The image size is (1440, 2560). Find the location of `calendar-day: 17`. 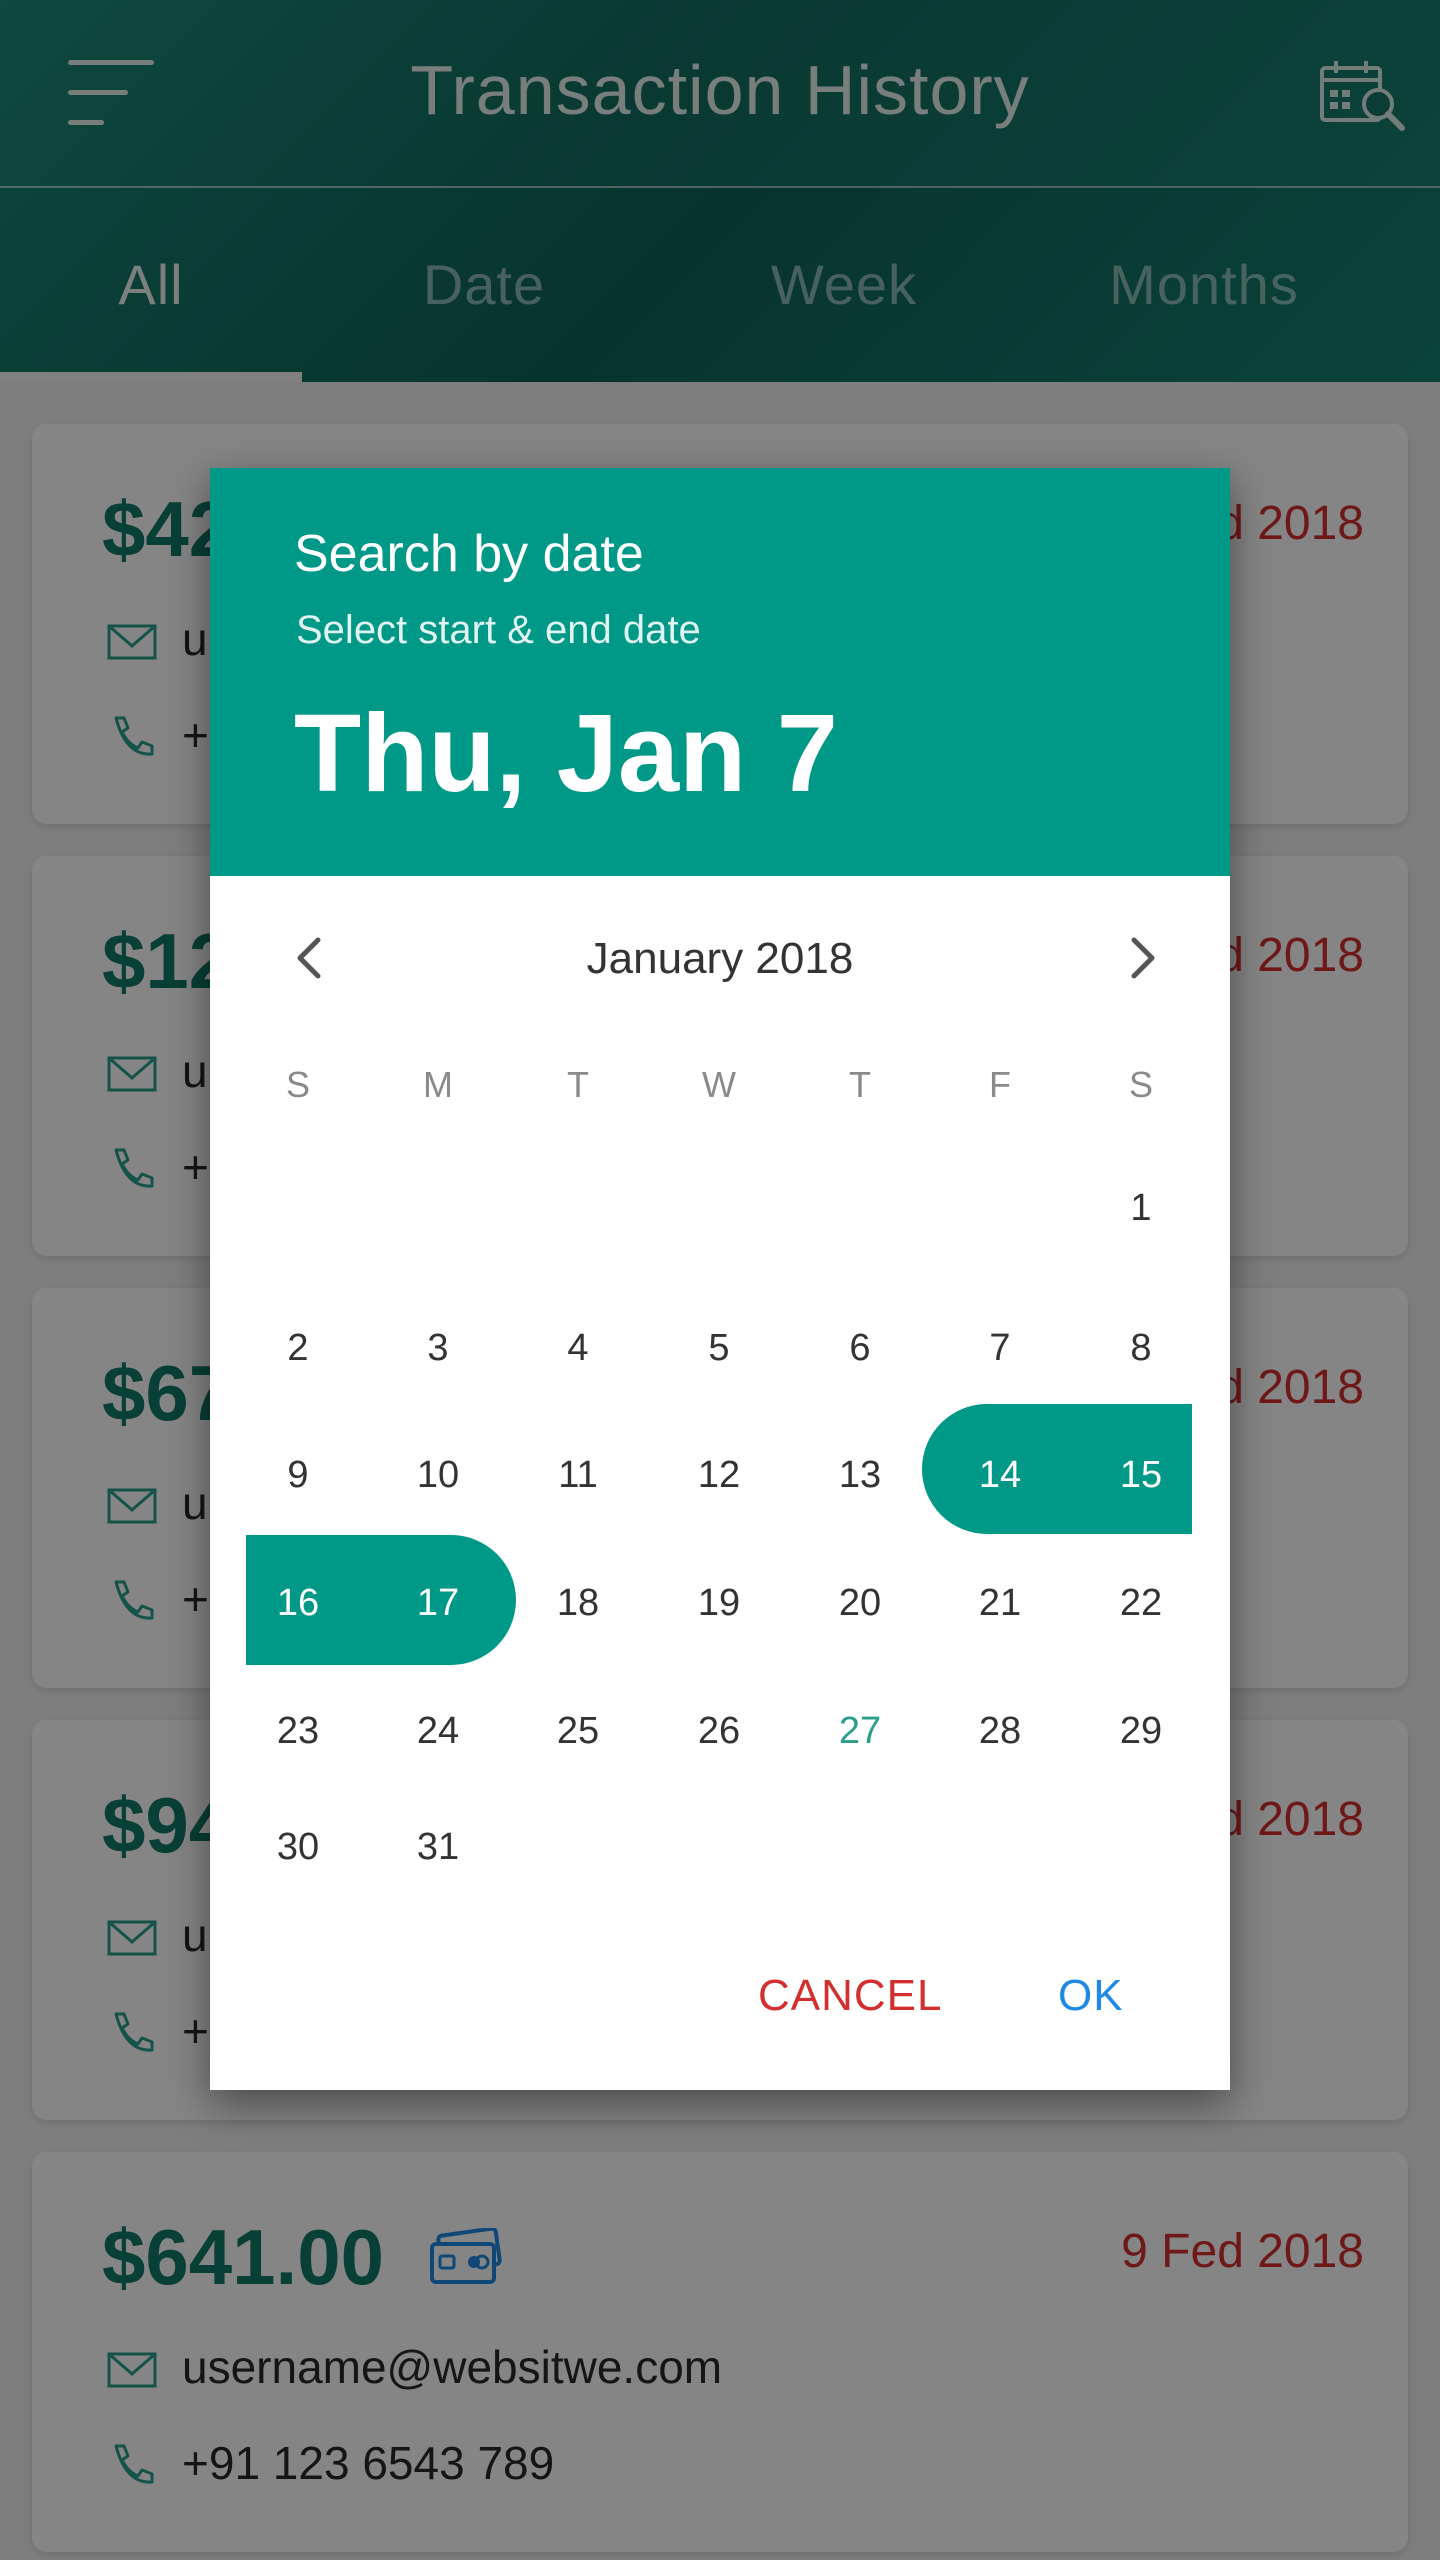

calendar-day: 17 is located at coordinates (438, 1603).